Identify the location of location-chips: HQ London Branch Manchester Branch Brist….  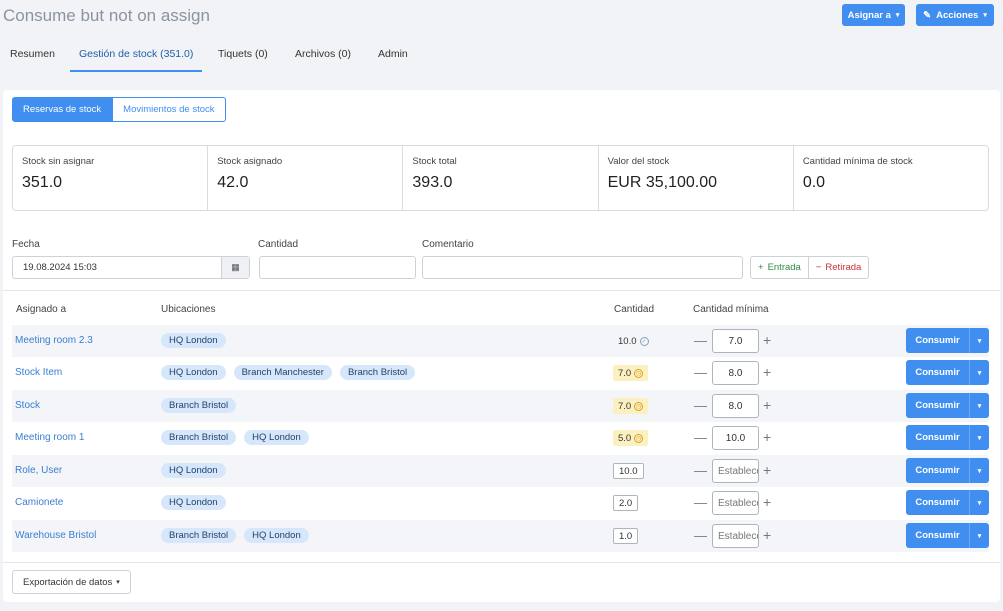
(288, 372).